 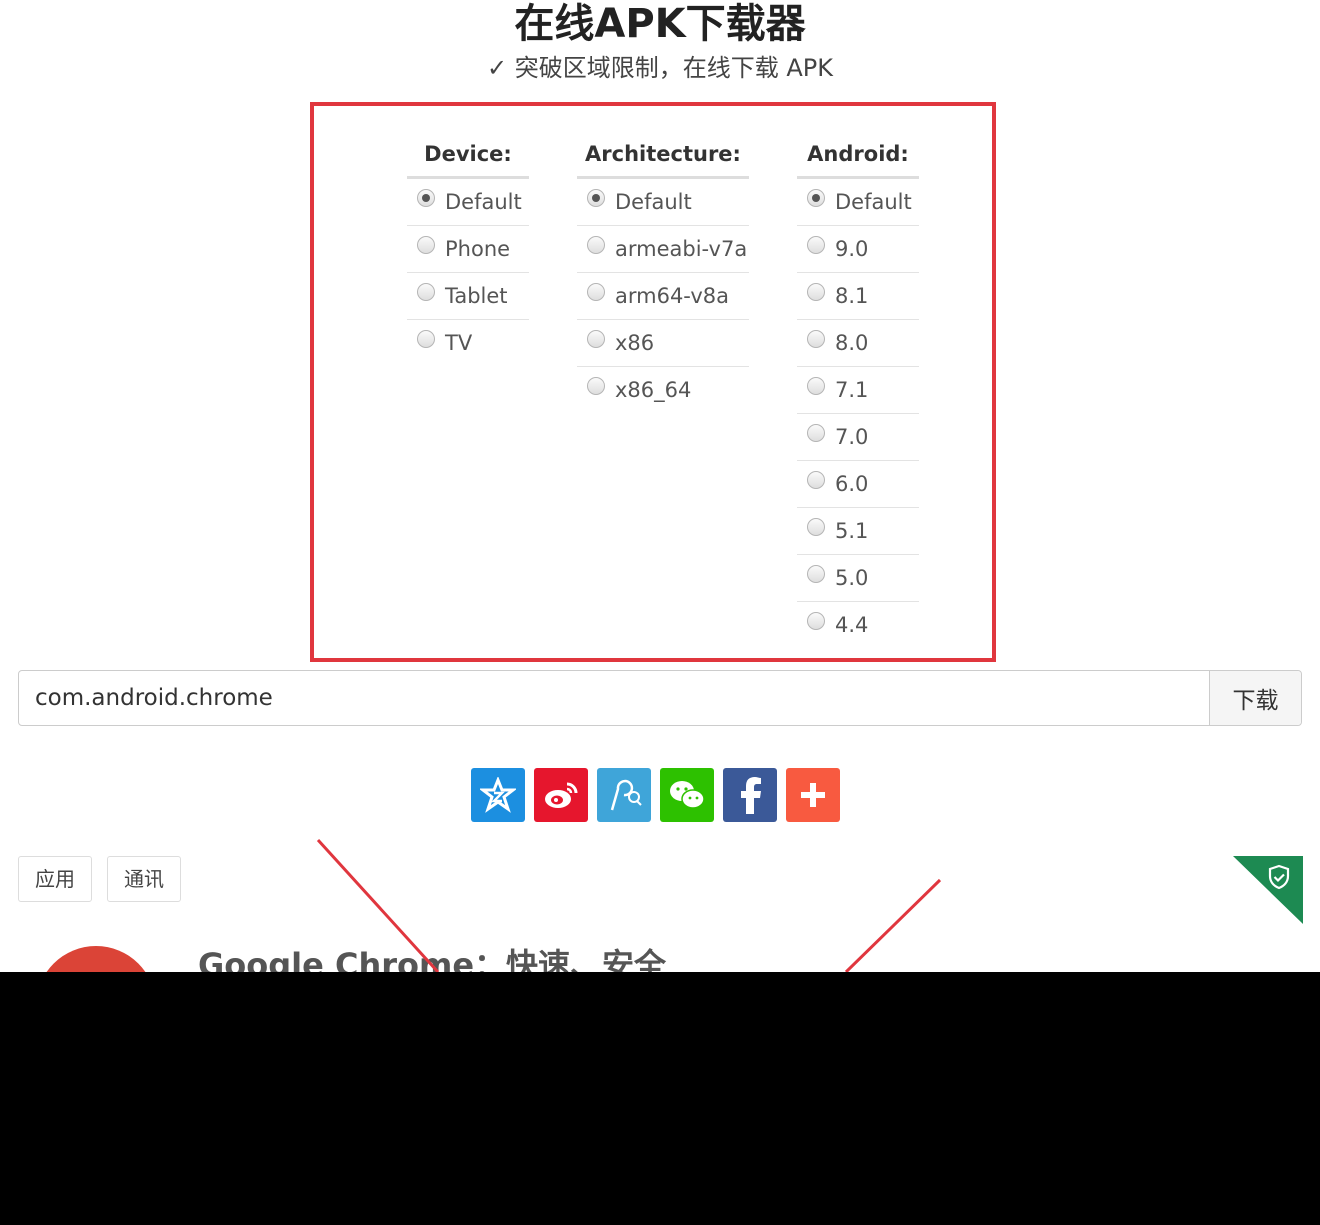 I want to click on tab-apps: 应用, so click(x=55, y=879).